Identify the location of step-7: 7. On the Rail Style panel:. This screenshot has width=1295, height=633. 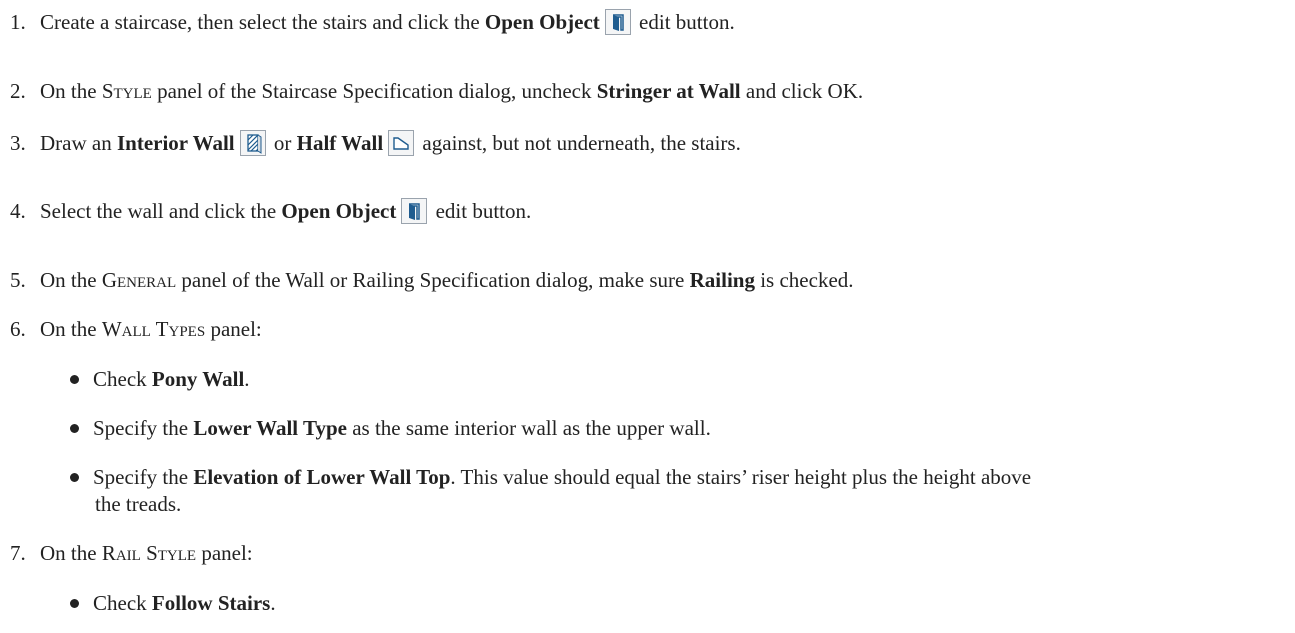
(126, 553).